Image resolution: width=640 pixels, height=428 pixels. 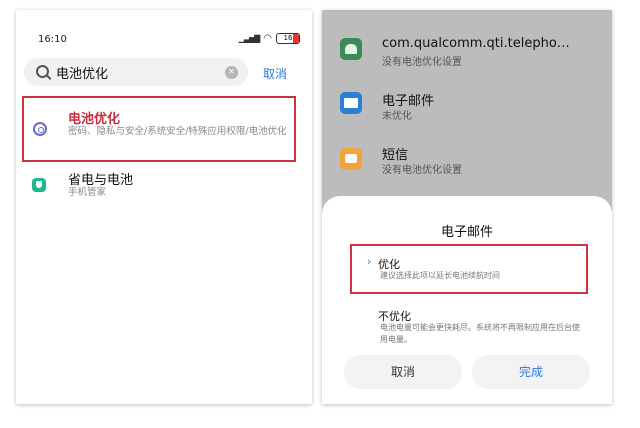 What do you see at coordinates (231, 72) in the screenshot?
I see `clear-icon: ×` at bounding box center [231, 72].